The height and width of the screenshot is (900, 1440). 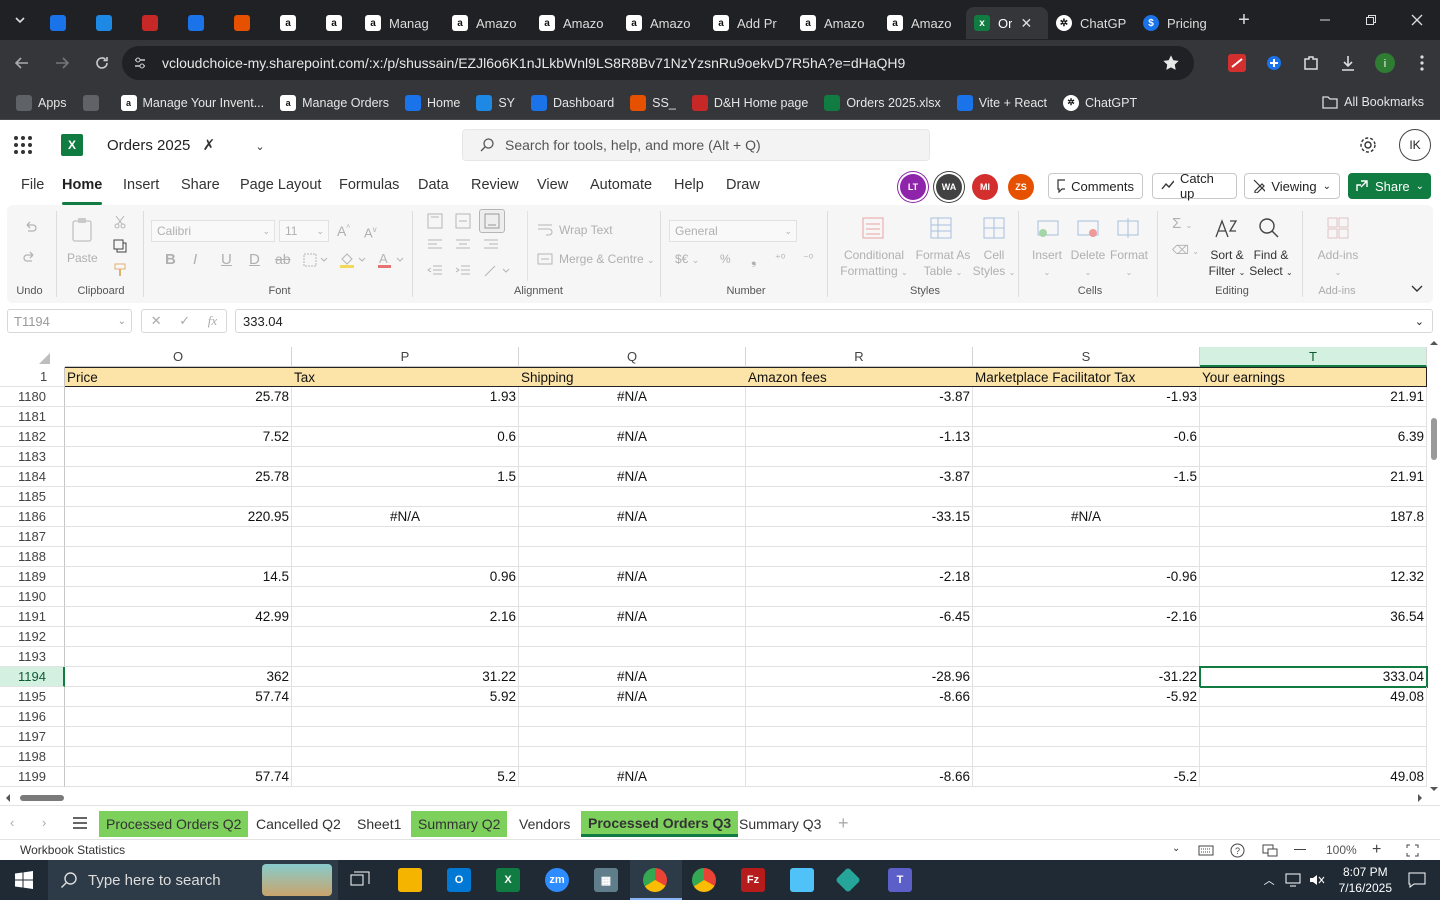 What do you see at coordinates (178, 777) in the screenshot?
I see `grid-cell: 57.74` at bounding box center [178, 777].